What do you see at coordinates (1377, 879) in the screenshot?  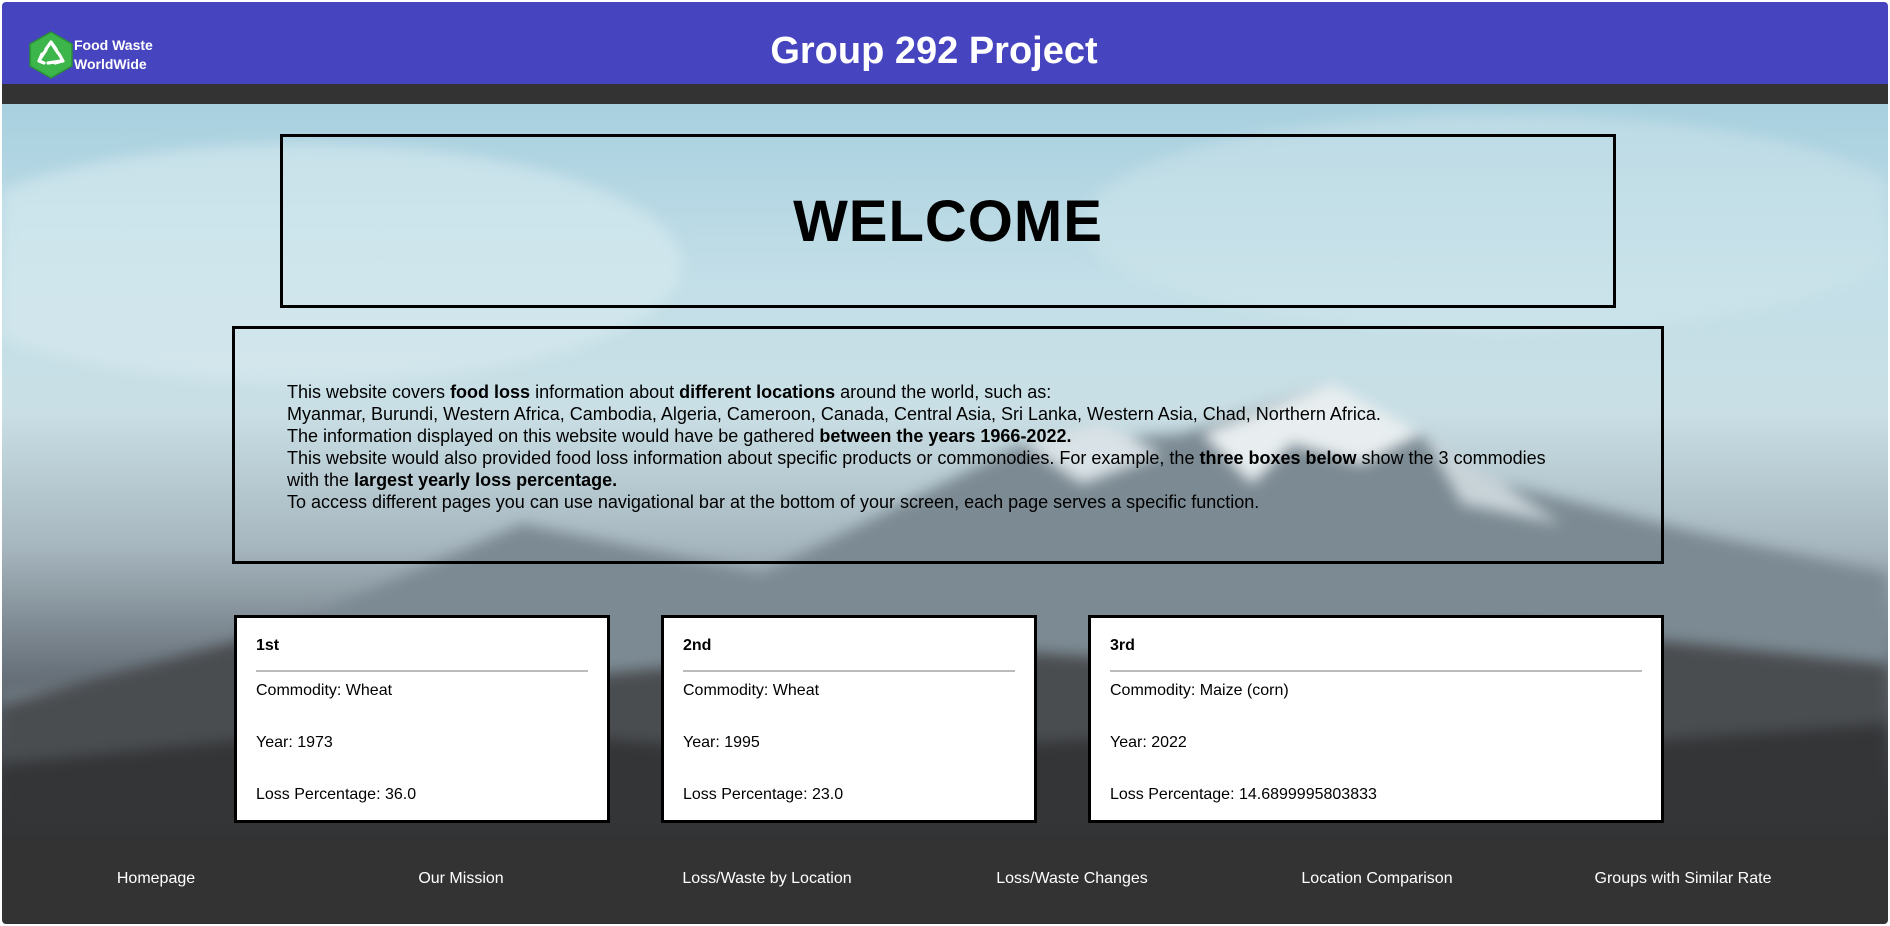 I see `nav-location-comparison: Location Comparison` at bounding box center [1377, 879].